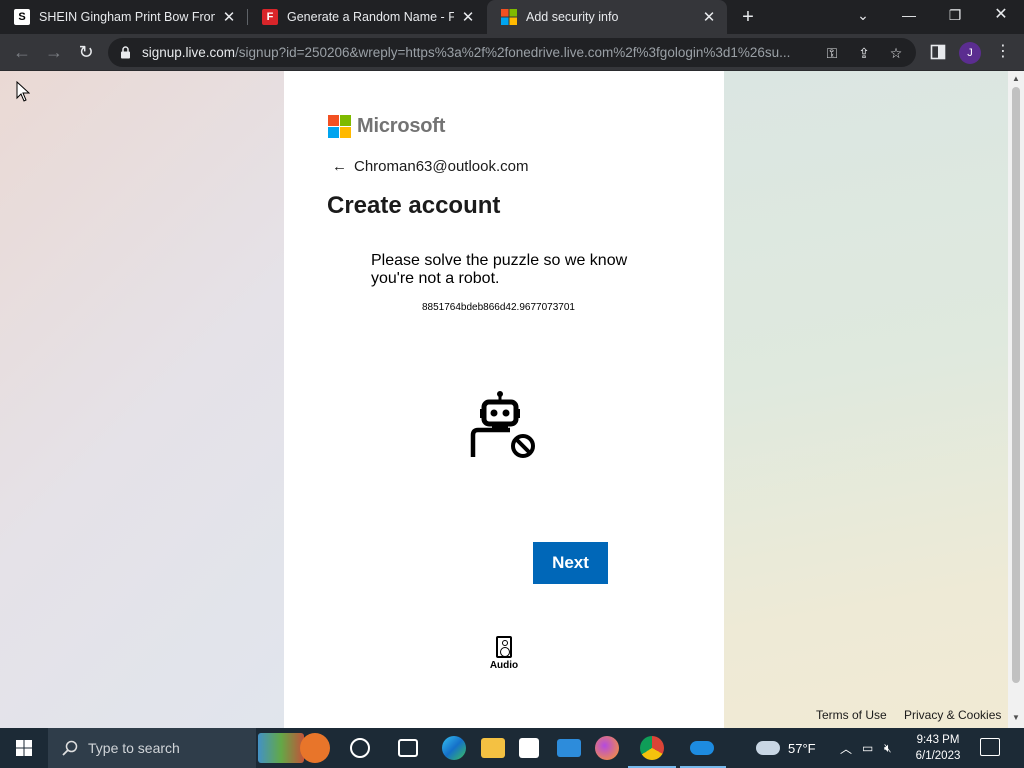  I want to click on side-panel-icon, so click(938, 52).